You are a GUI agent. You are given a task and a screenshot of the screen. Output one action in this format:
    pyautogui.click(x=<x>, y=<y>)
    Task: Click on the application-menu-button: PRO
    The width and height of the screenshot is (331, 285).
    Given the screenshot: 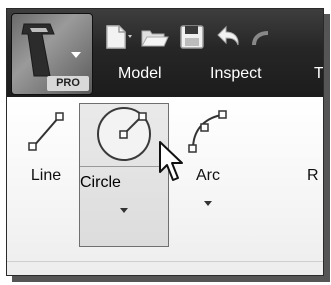 What is the action you would take?
    pyautogui.click(x=52, y=54)
    